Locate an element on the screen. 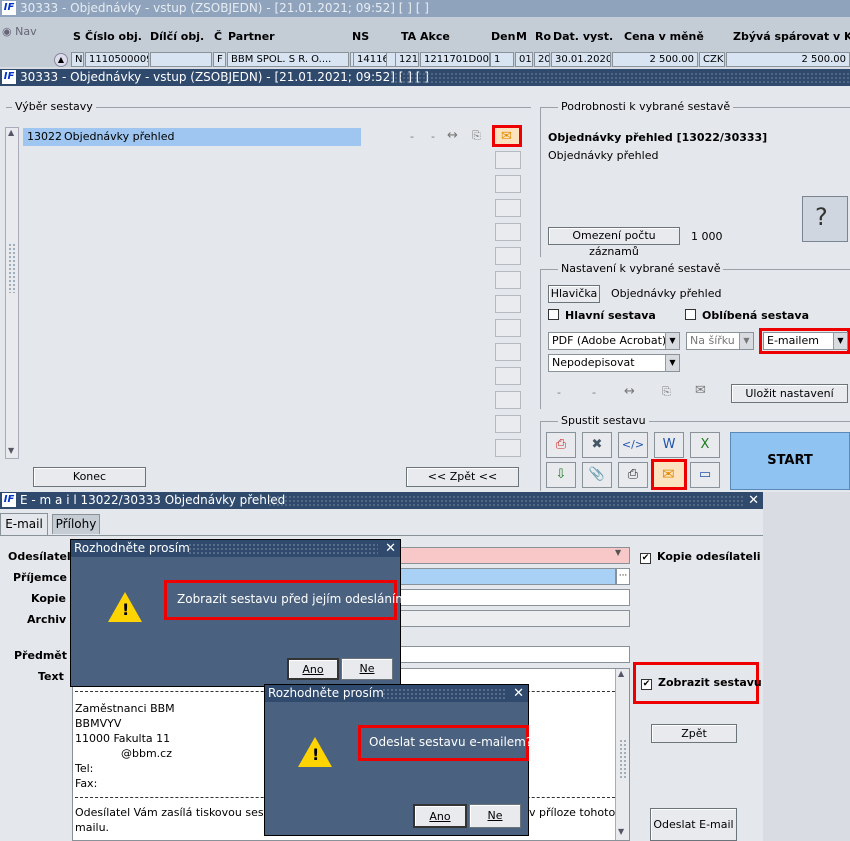 Image resolution: width=850 pixels, height=841 pixels. dialog-zobrazit-ano-button: Ano is located at coordinates (313, 669).